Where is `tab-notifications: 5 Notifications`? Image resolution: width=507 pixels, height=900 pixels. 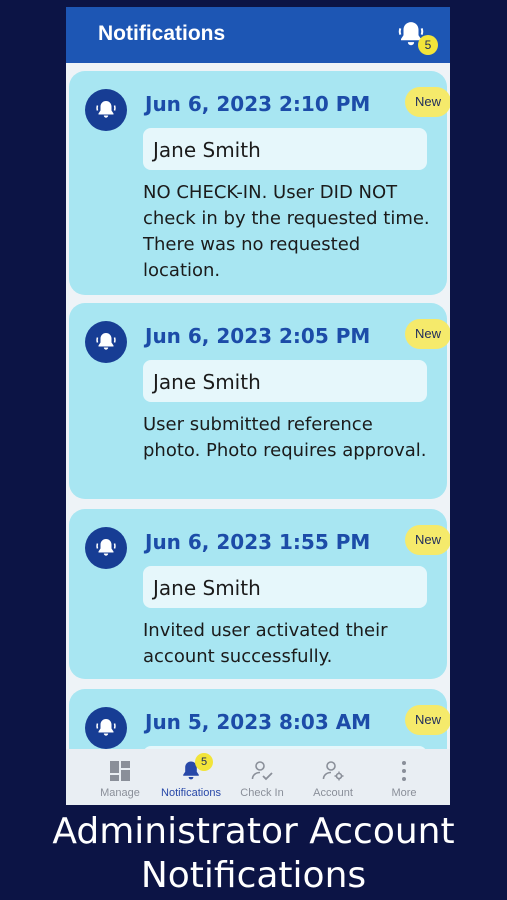 tab-notifications: 5 Notifications is located at coordinates (191, 777).